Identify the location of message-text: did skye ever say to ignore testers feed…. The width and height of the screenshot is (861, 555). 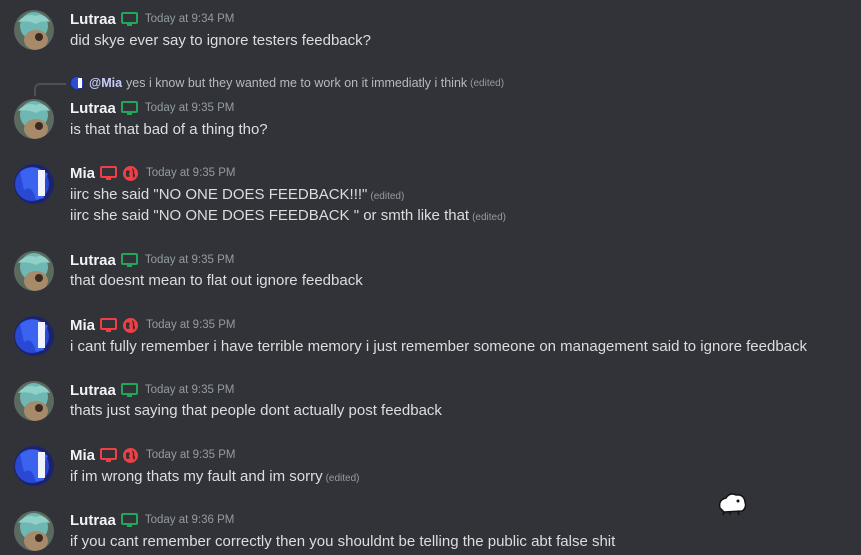
(220, 40).